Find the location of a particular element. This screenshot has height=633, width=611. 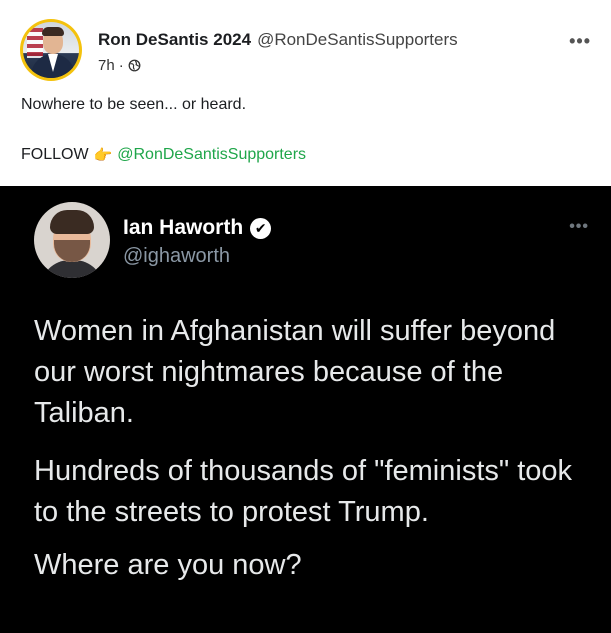

avatar-flag is located at coordinates (35, 43).